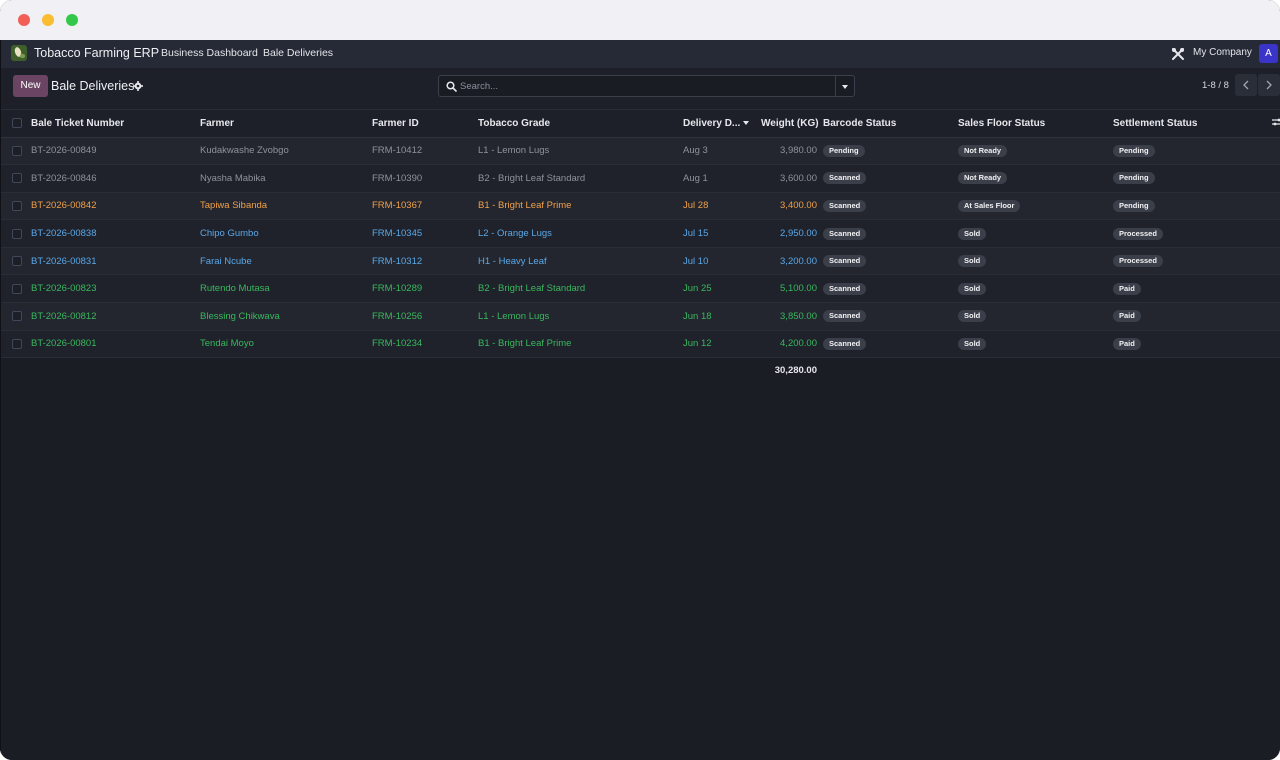 Image resolution: width=1280 pixels, height=760 pixels. Describe the element at coordinates (451, 86) in the screenshot. I see `search-icon` at that location.